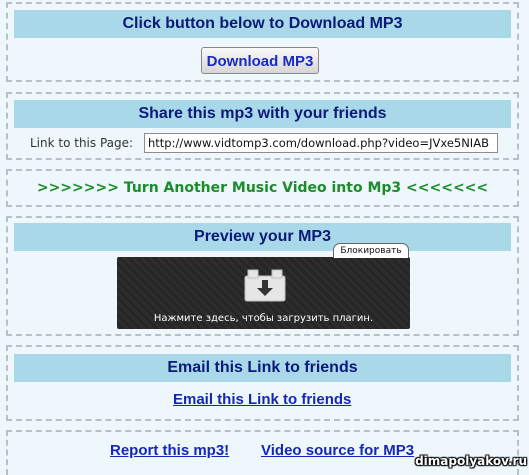 The image size is (529, 475). Describe the element at coordinates (321, 143) in the screenshot. I see `page-link-field` at that location.